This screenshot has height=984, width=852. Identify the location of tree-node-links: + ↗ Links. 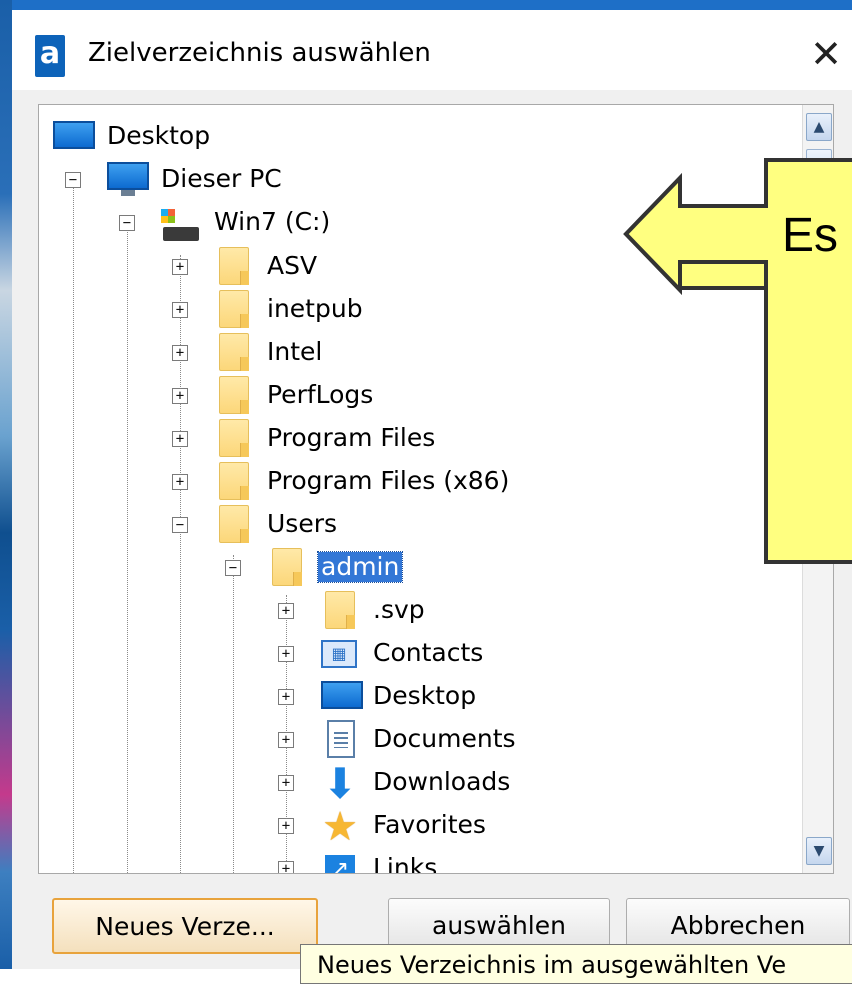
(389, 861).